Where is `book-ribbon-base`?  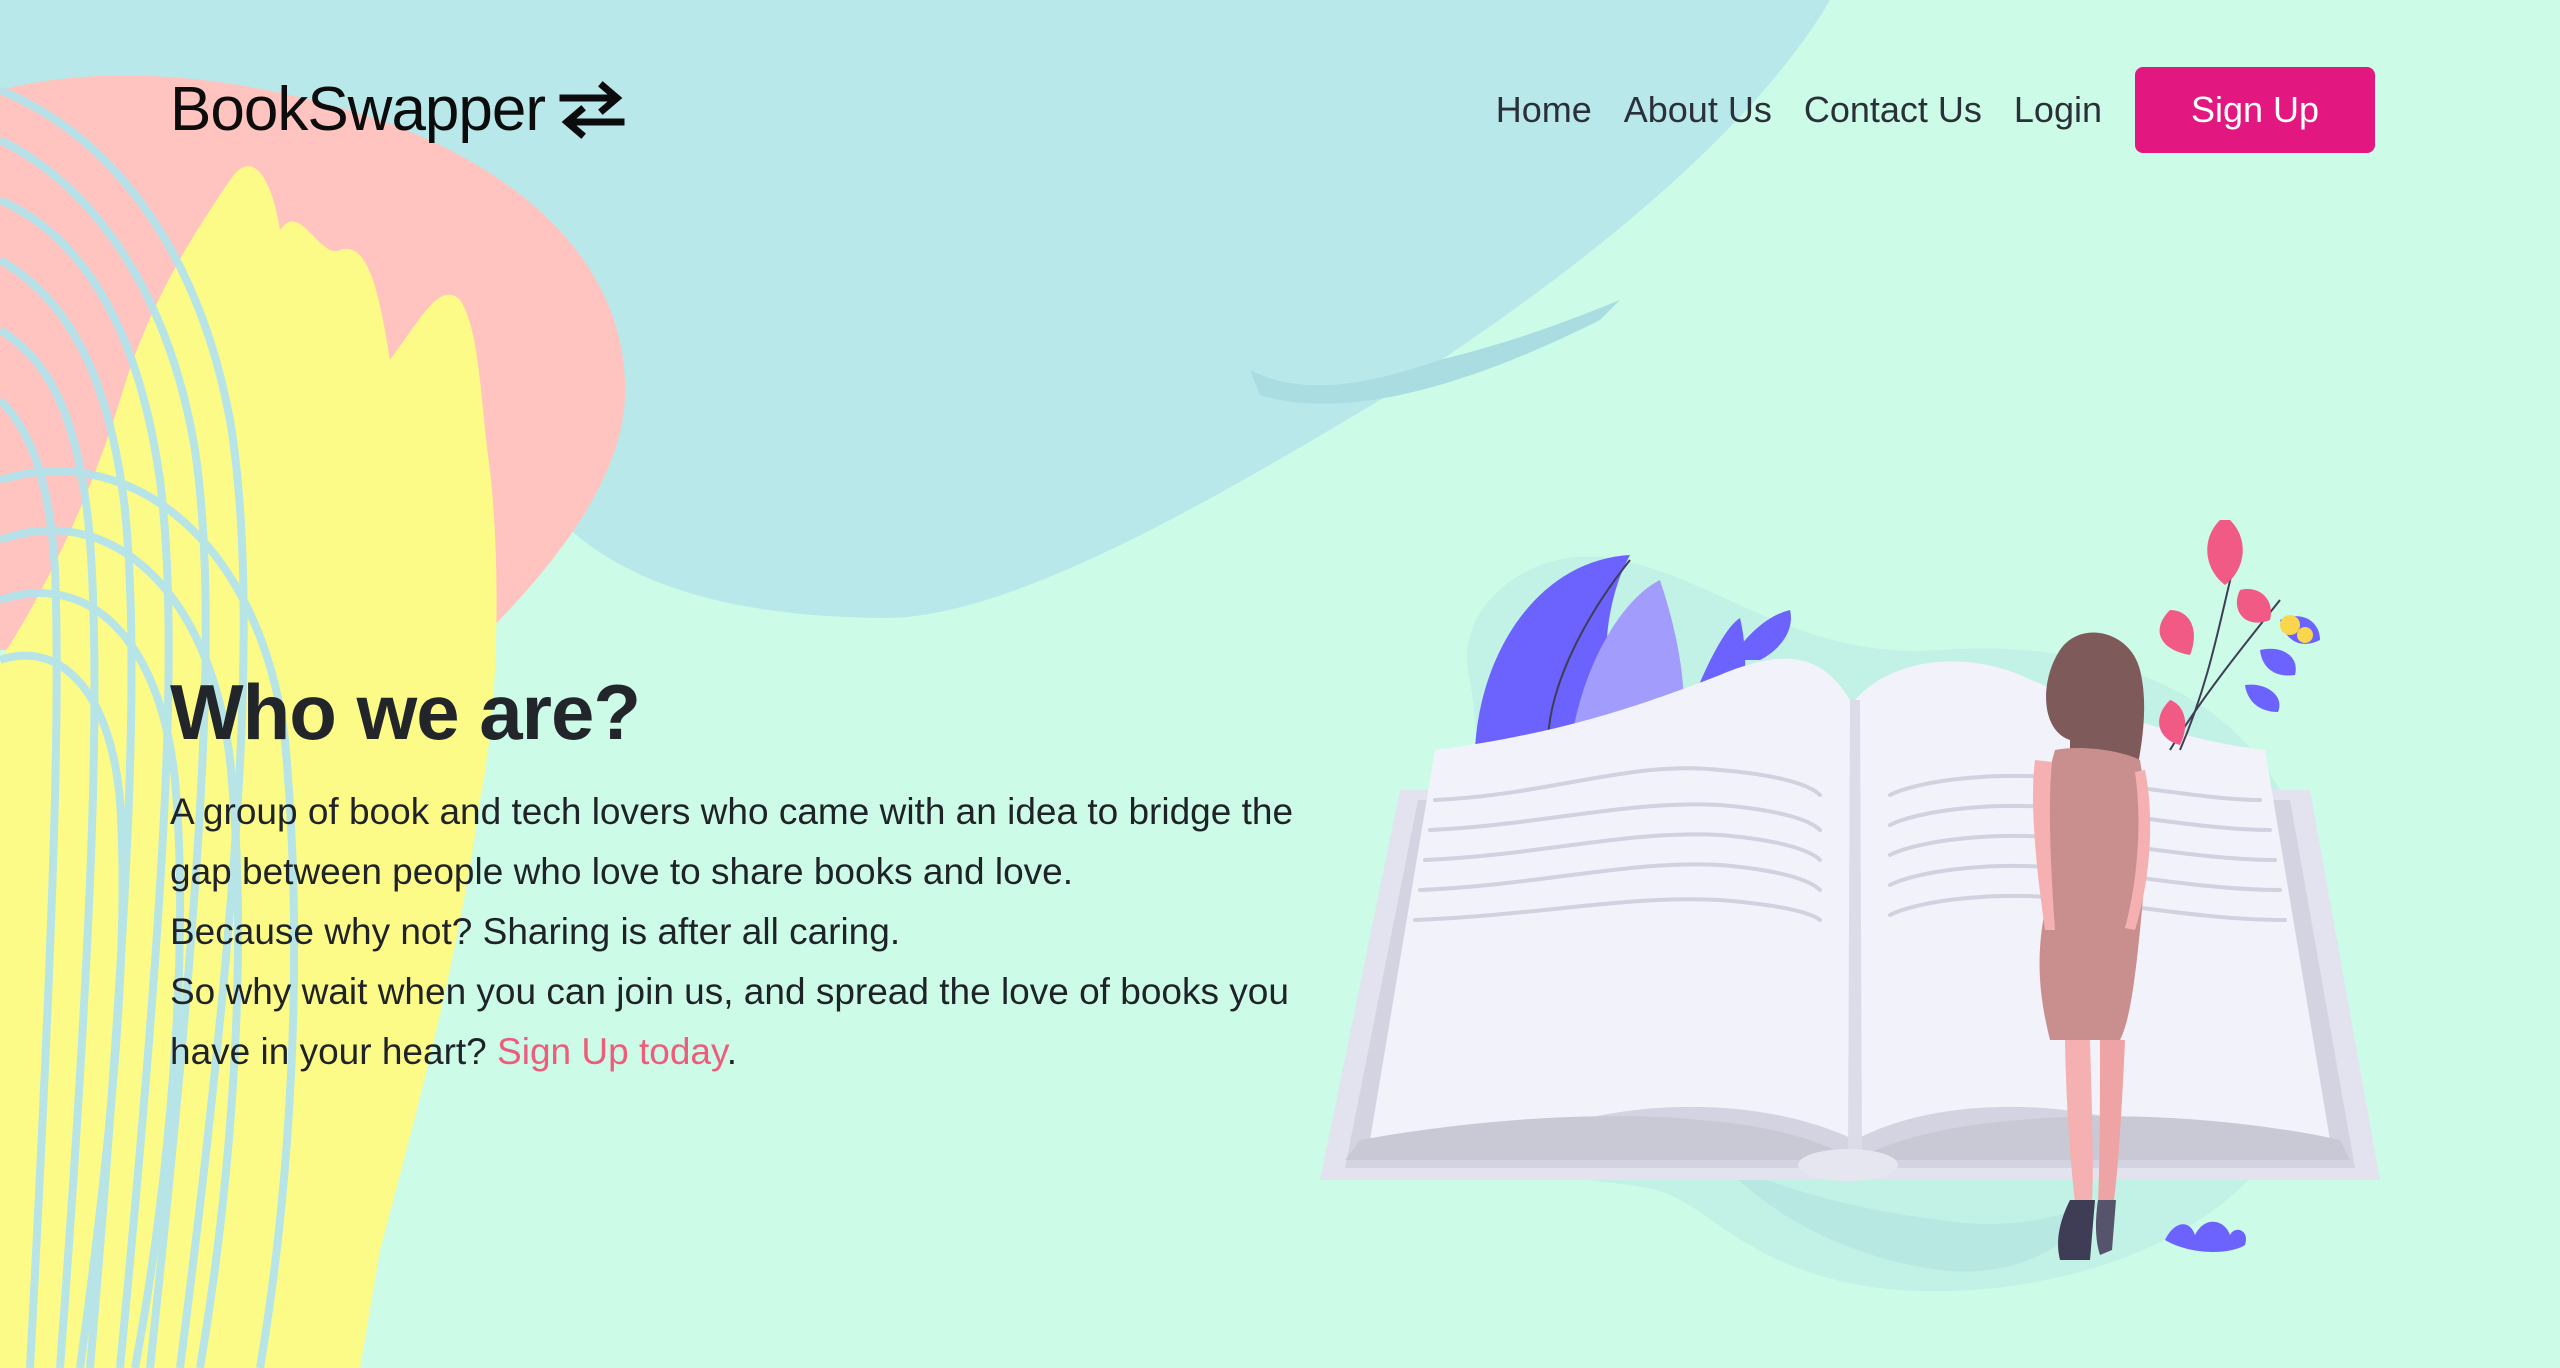 book-ribbon-base is located at coordinates (1848, 1165).